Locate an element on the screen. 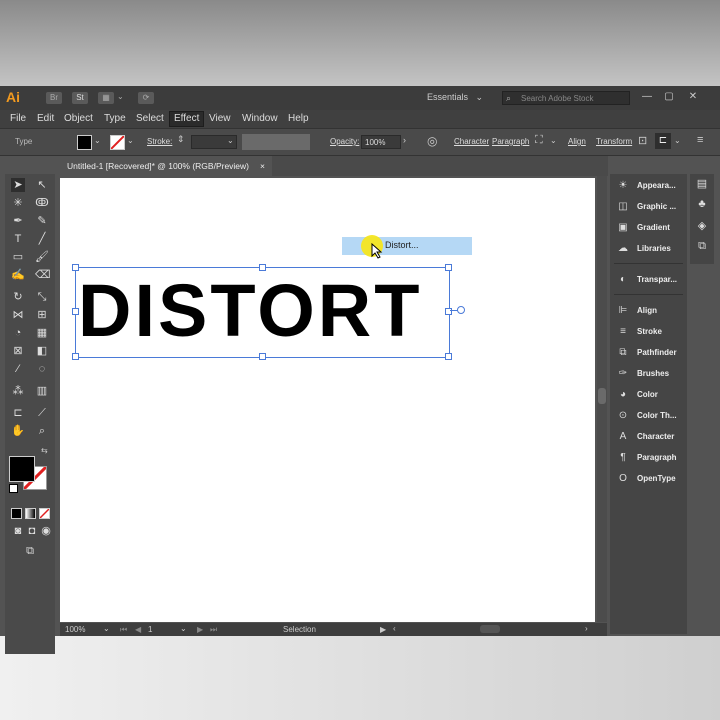 The image size is (720, 720). transform-link: Transform is located at coordinates (614, 141).